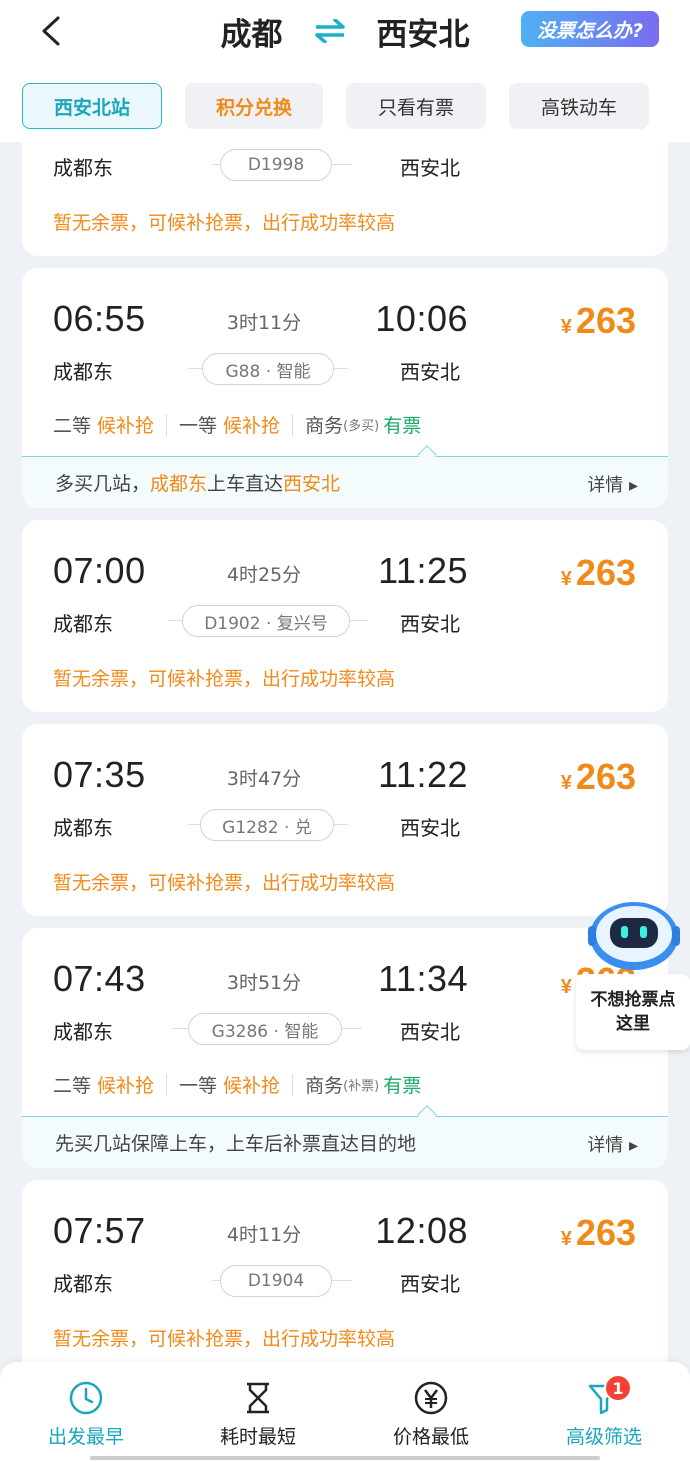  I want to click on origin-city: 成都, so click(252, 31).